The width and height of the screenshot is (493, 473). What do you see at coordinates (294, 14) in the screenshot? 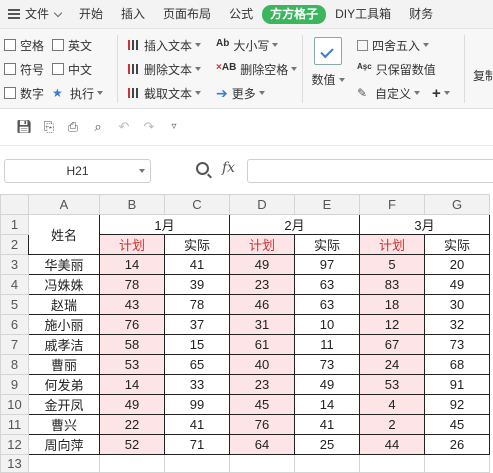
I see `tab-fangfang-gezi: 方方格子` at bounding box center [294, 14].